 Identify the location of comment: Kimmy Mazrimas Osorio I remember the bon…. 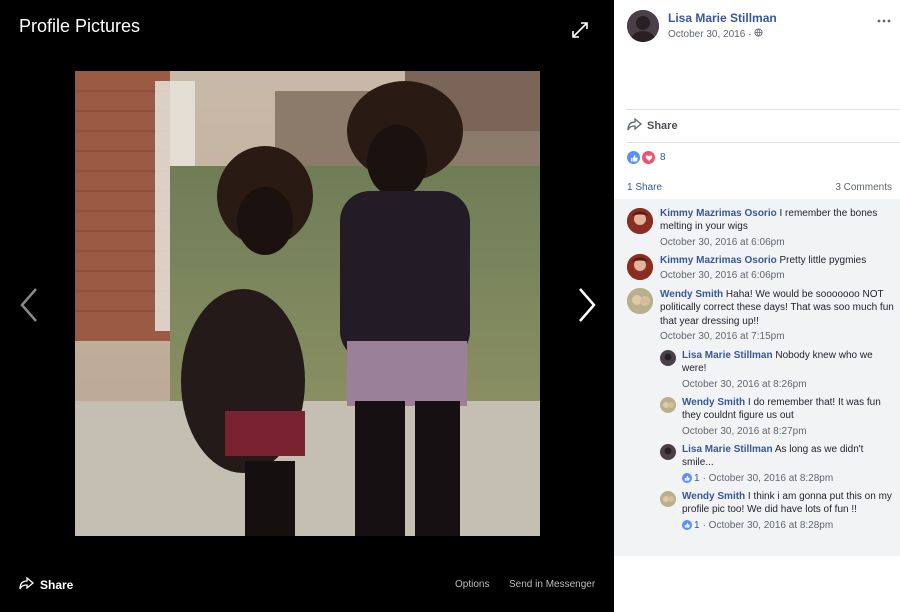
(776, 228).